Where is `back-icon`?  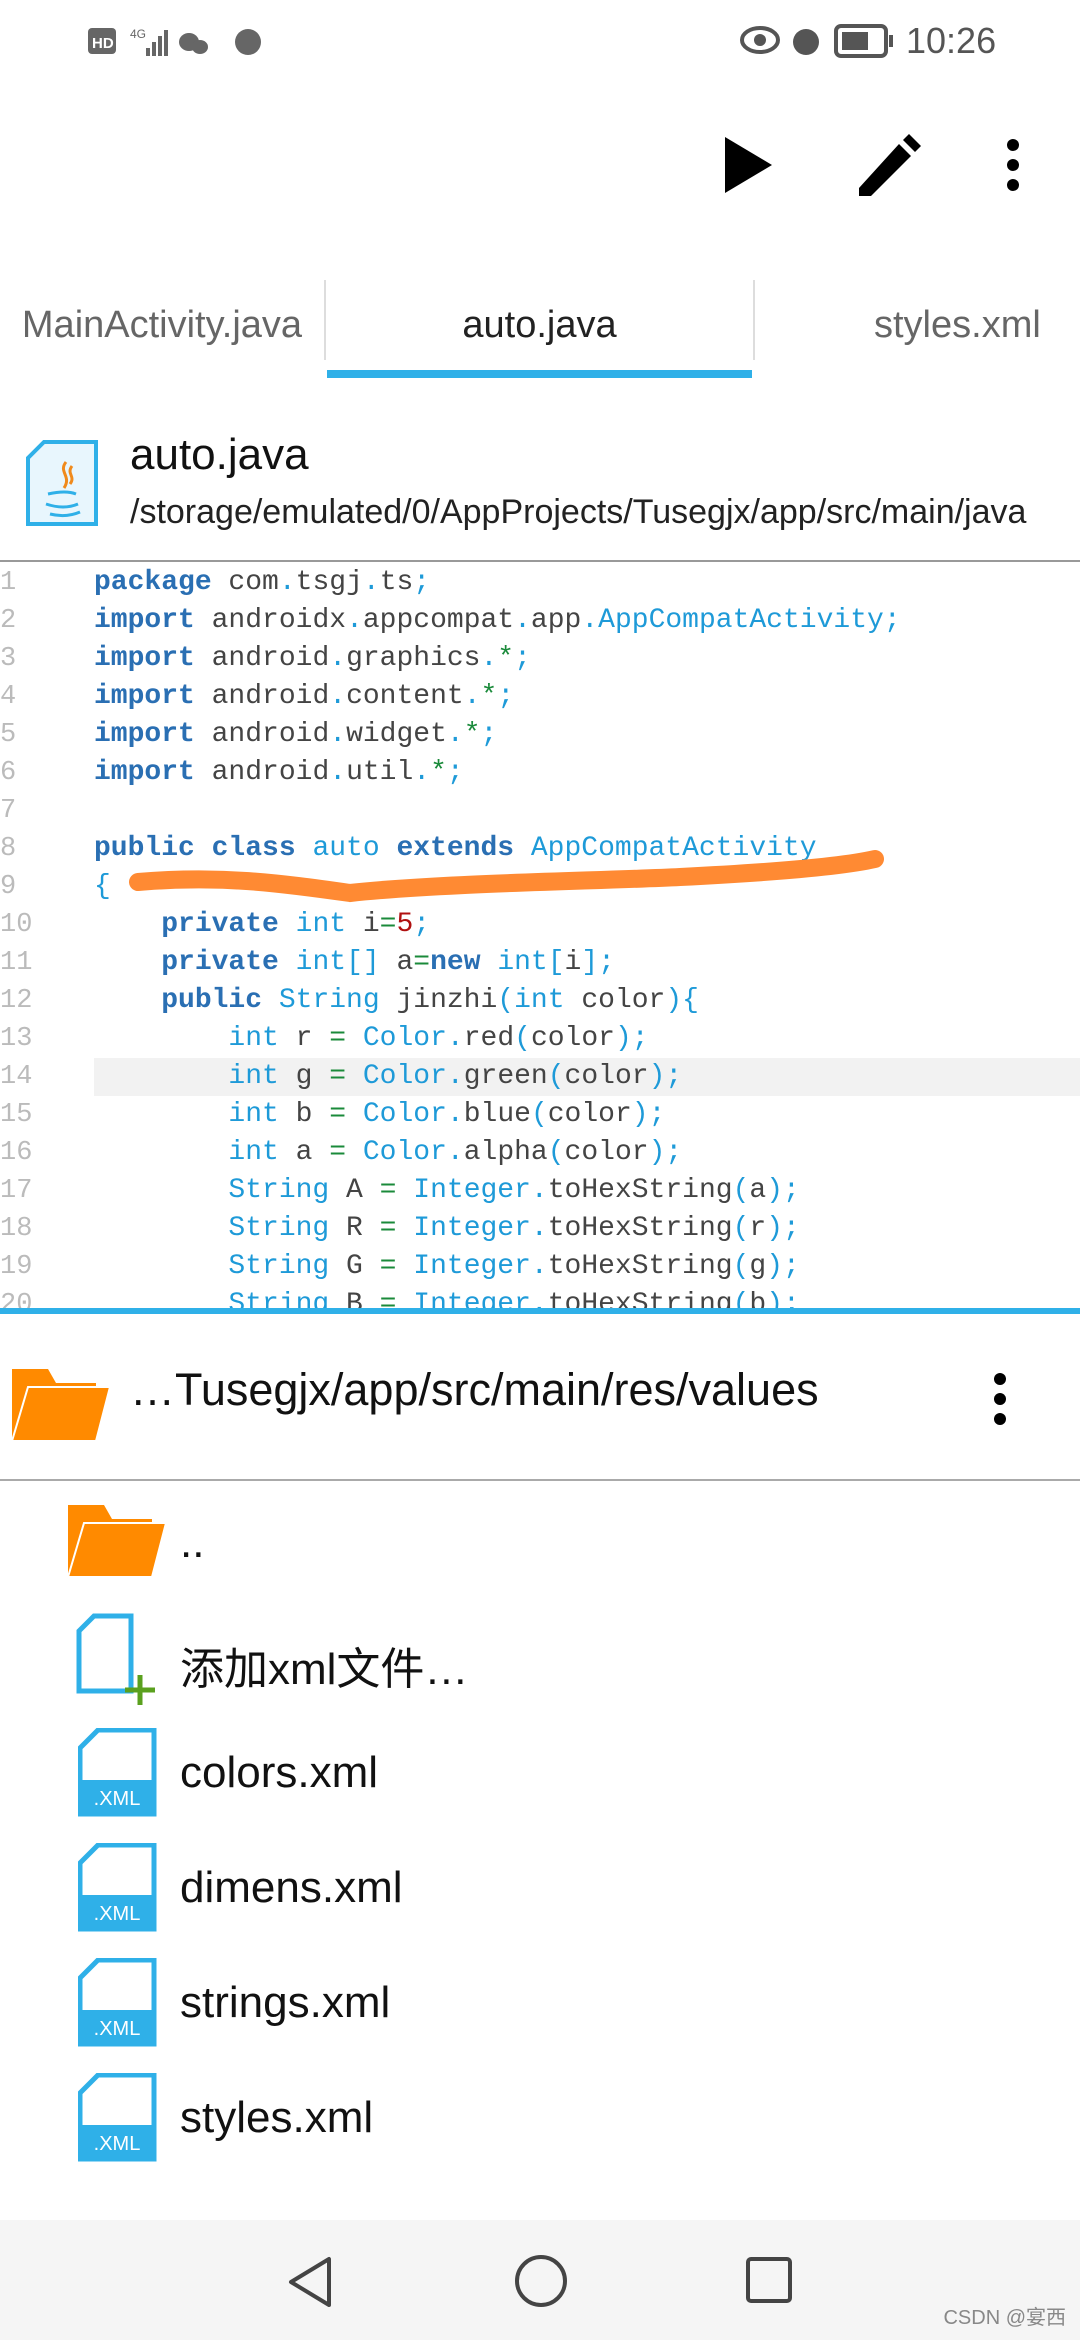 back-icon is located at coordinates (310, 2282).